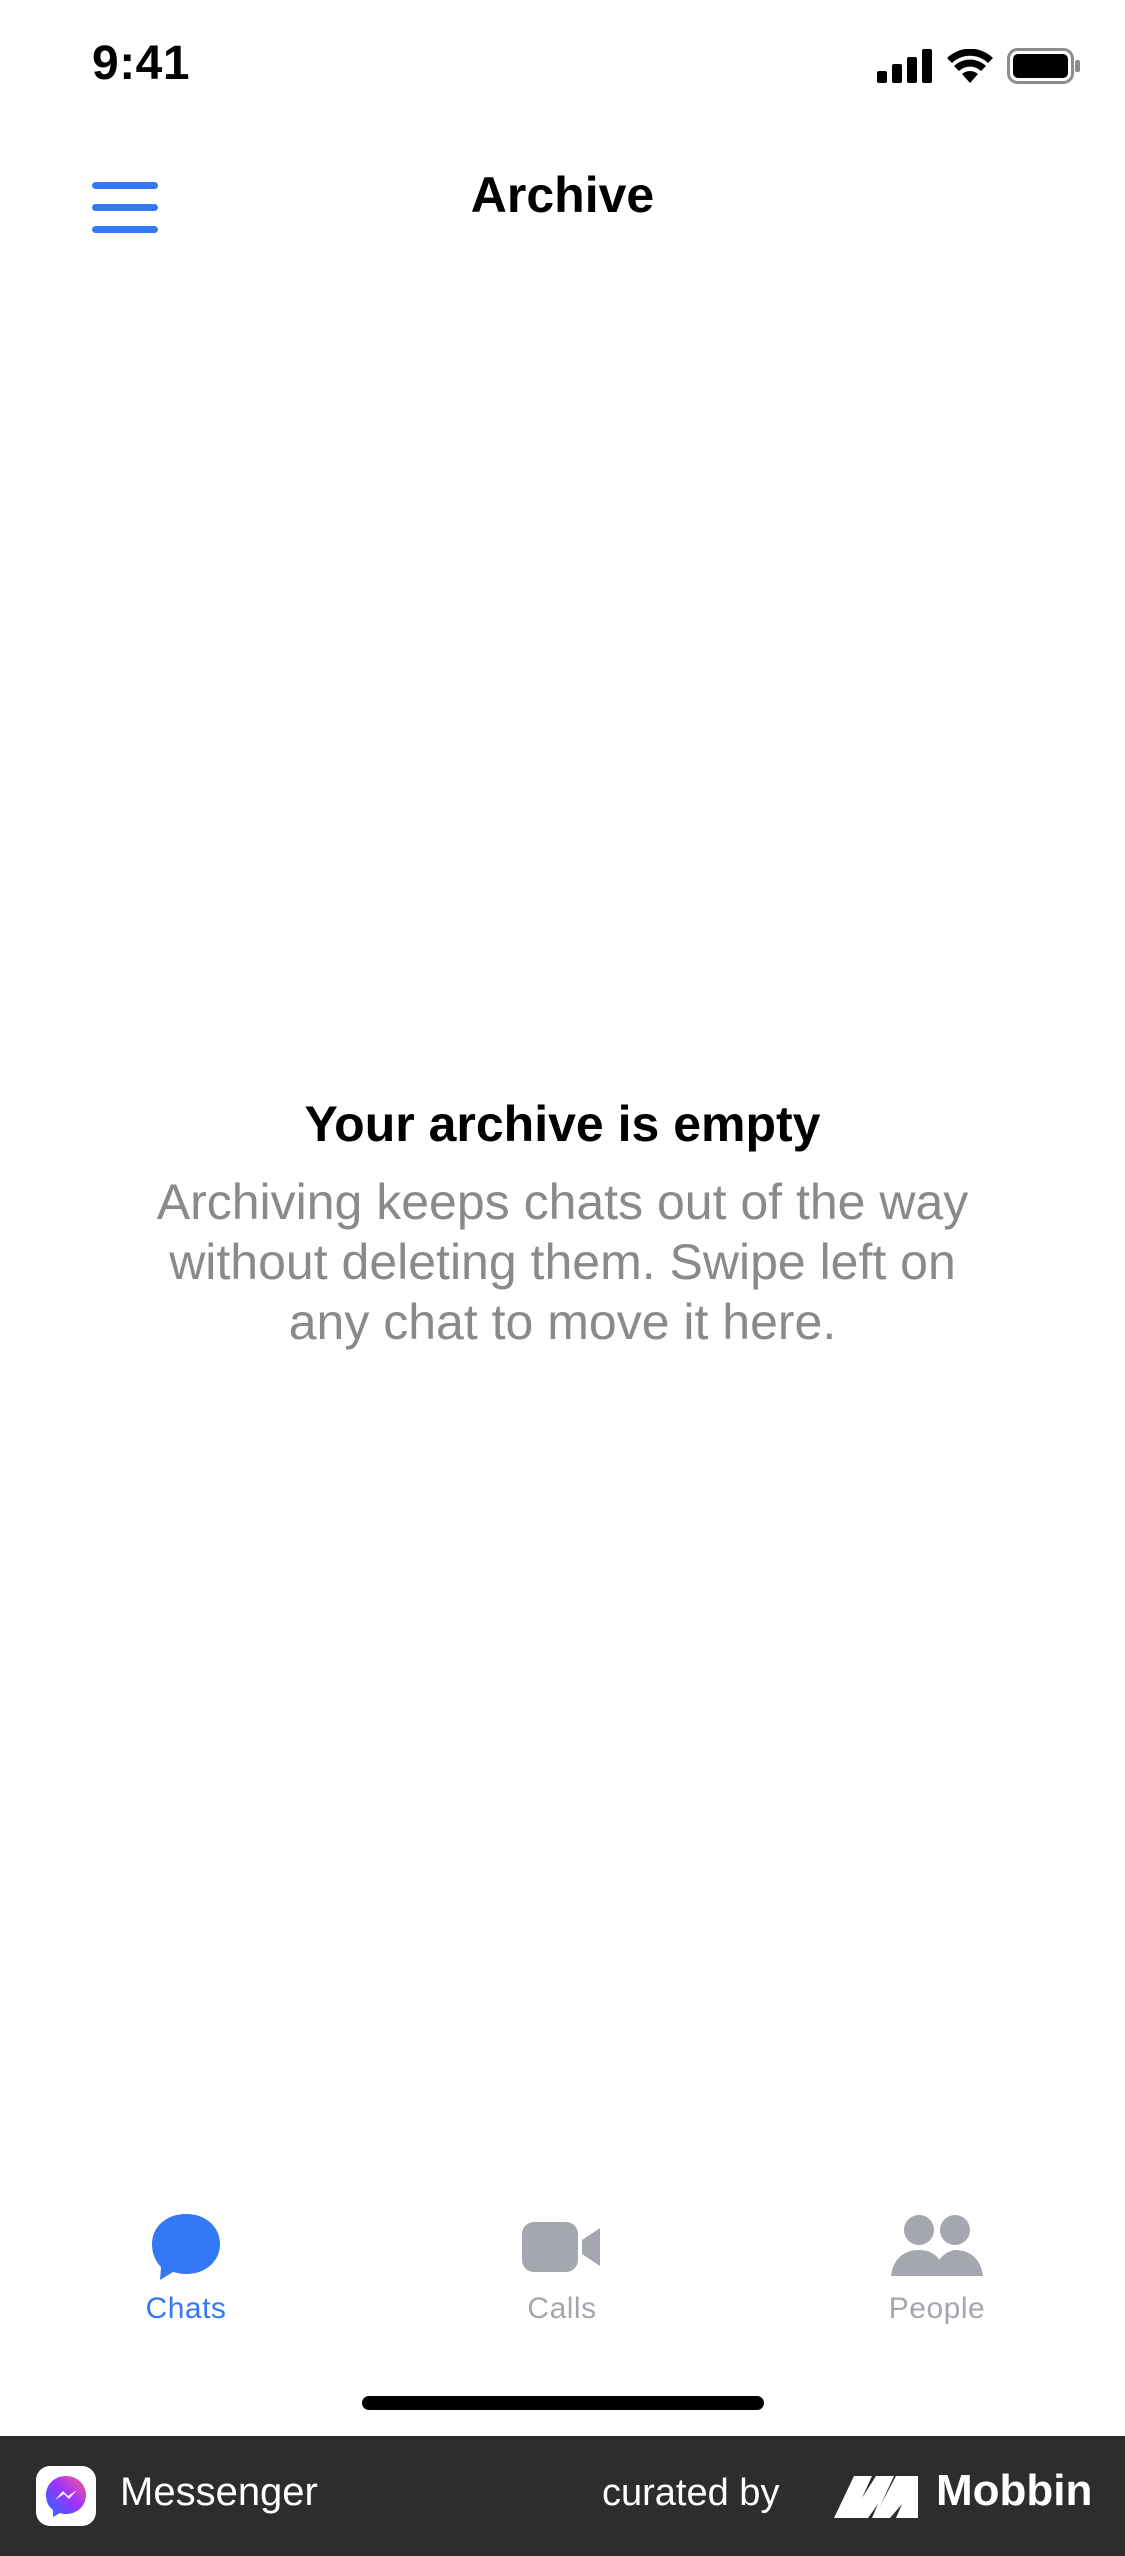 This screenshot has height=2556, width=1125. I want to click on chat-bubble-icon, so click(186, 2247).